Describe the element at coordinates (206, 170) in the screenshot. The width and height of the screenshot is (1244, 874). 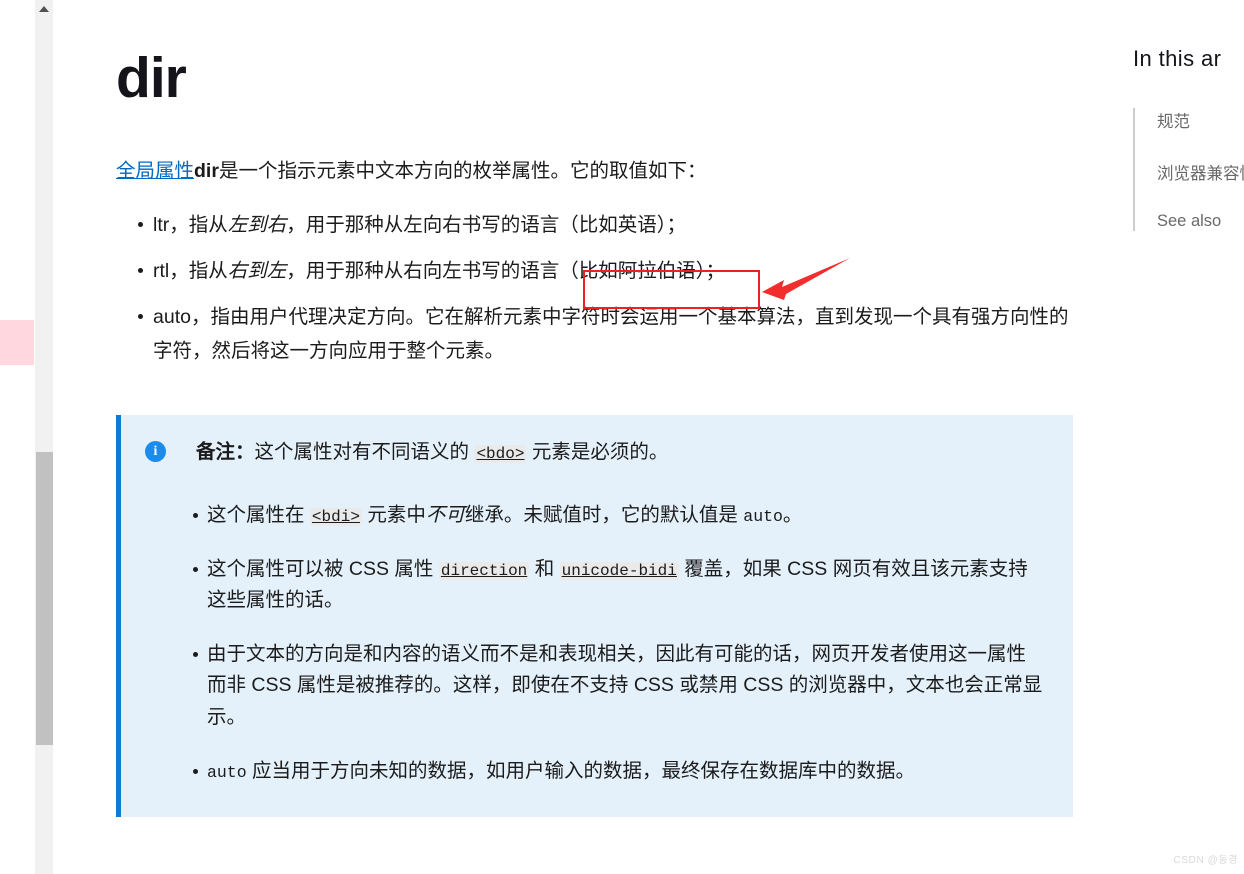
I see `intro-attribute-name: dir` at that location.